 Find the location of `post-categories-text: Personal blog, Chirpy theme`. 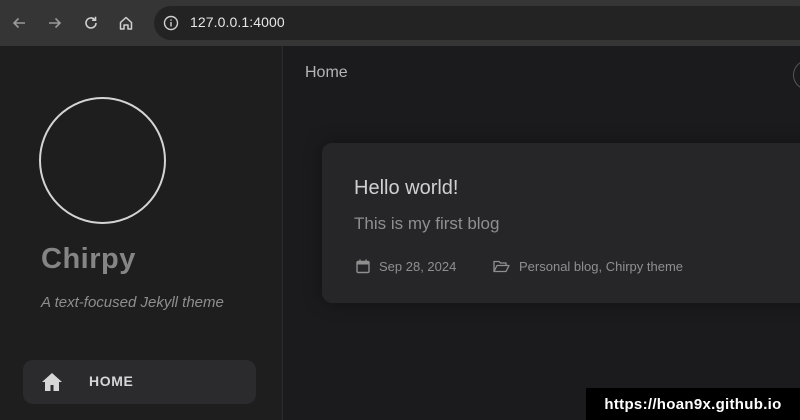

post-categories-text: Personal blog, Chirpy theme is located at coordinates (601, 266).